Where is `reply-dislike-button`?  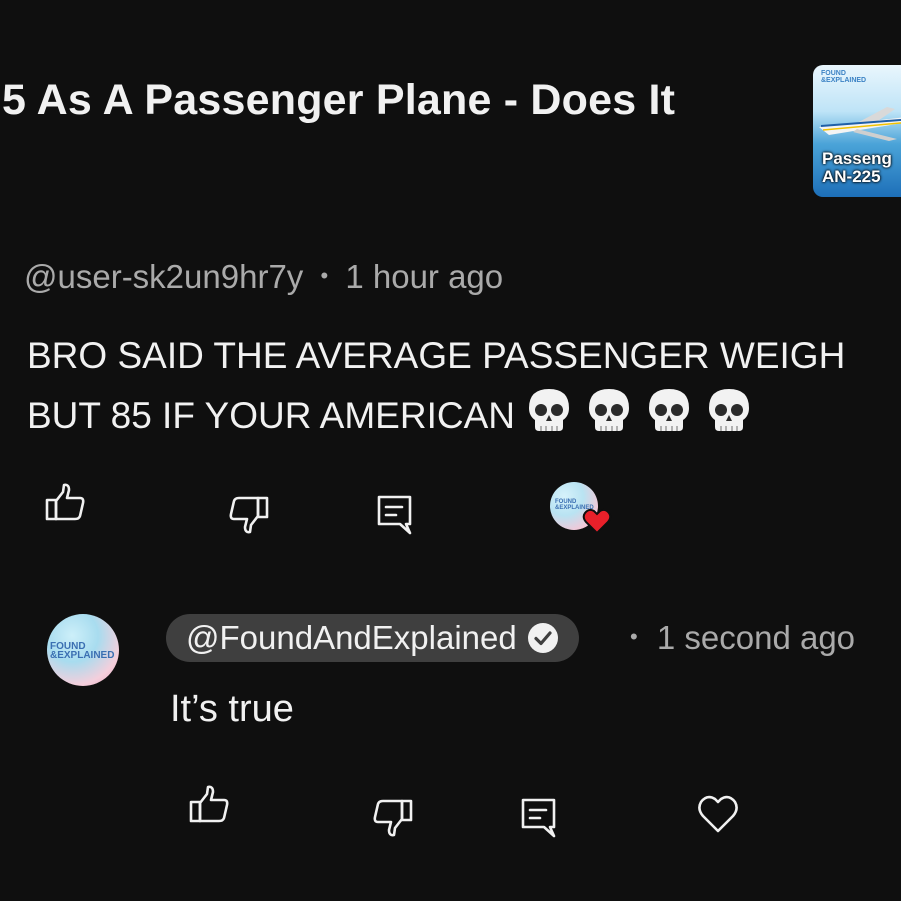 reply-dislike-button is located at coordinates (394, 819).